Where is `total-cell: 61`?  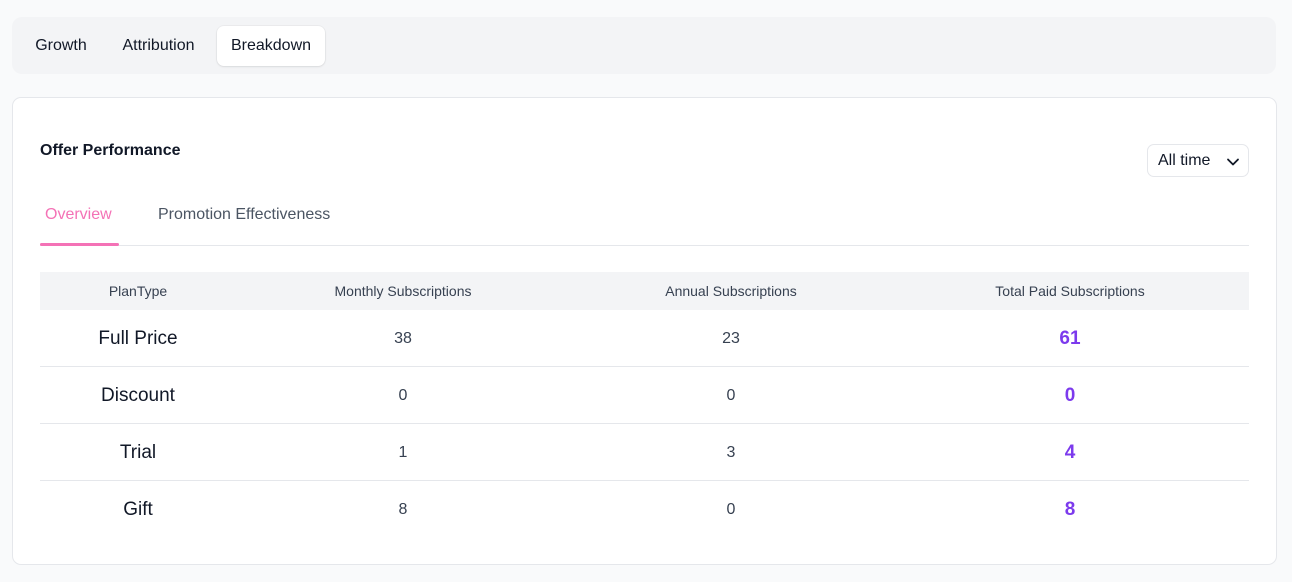
total-cell: 61 is located at coordinates (1070, 338).